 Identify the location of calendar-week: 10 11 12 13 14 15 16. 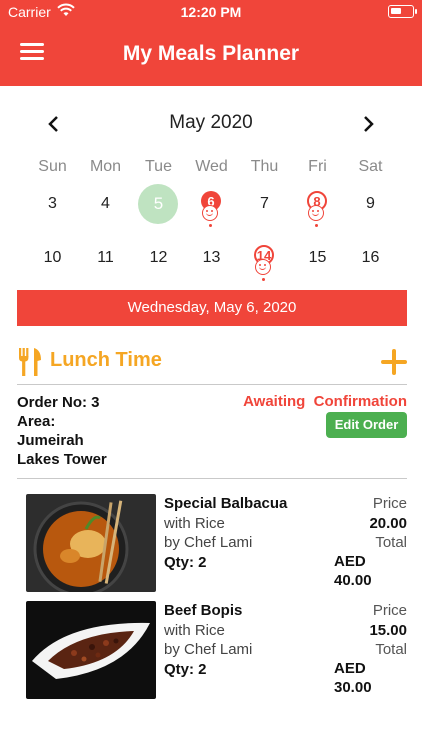
(211, 259).